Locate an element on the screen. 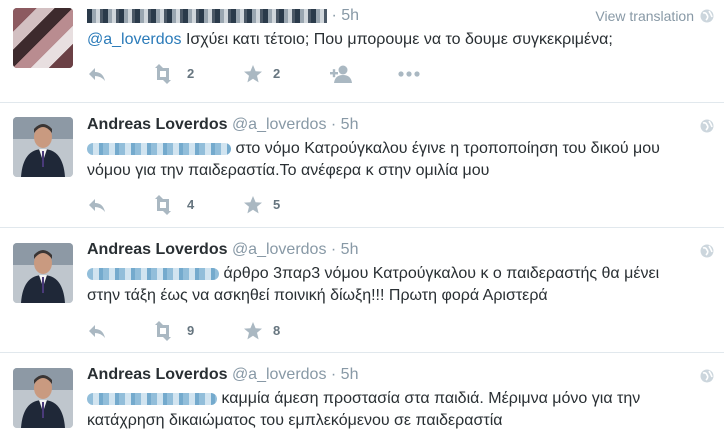  retweet-count: 4 is located at coordinates (191, 204).